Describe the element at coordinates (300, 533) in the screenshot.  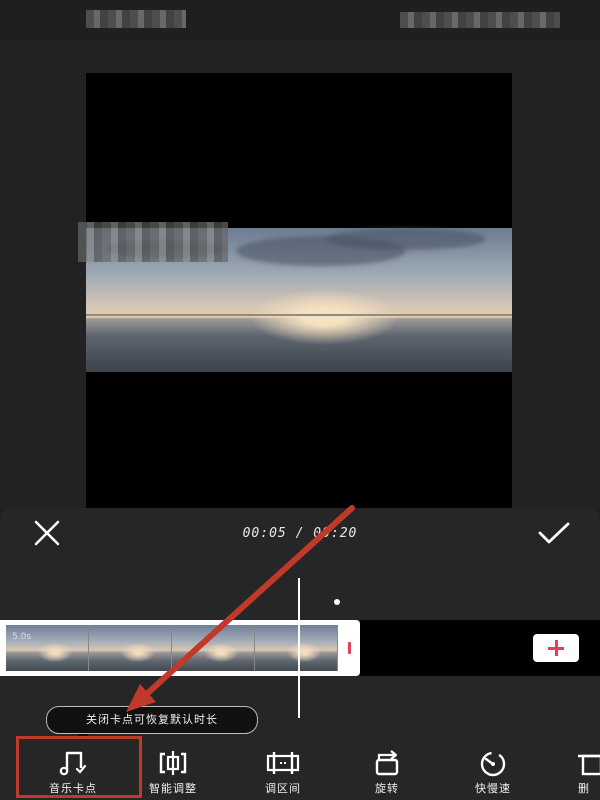
I see `time-display: 00:05 / 00:20` at that location.